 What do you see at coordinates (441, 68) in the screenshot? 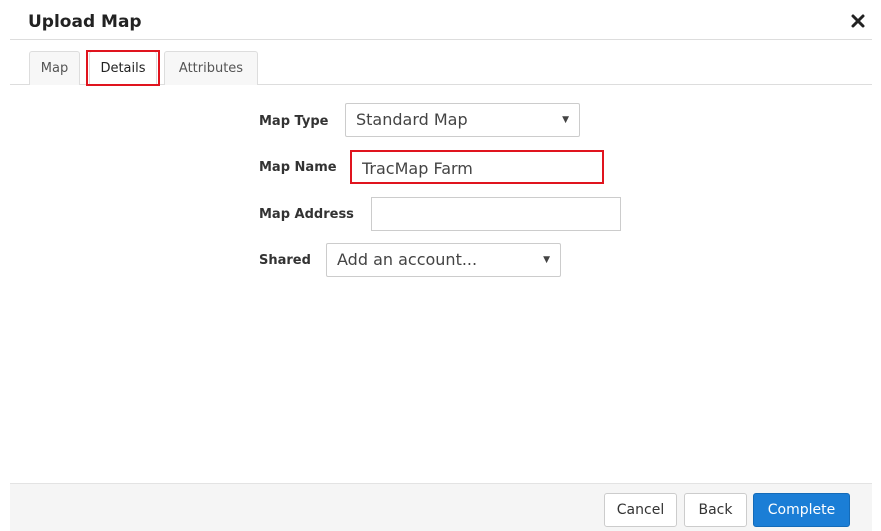
I see `tab-bar: Map Details Attributes` at bounding box center [441, 68].